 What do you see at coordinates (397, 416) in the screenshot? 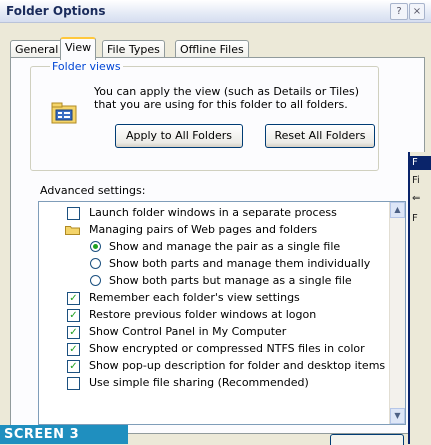
I see `scroll-down-icon: ▼` at bounding box center [397, 416].